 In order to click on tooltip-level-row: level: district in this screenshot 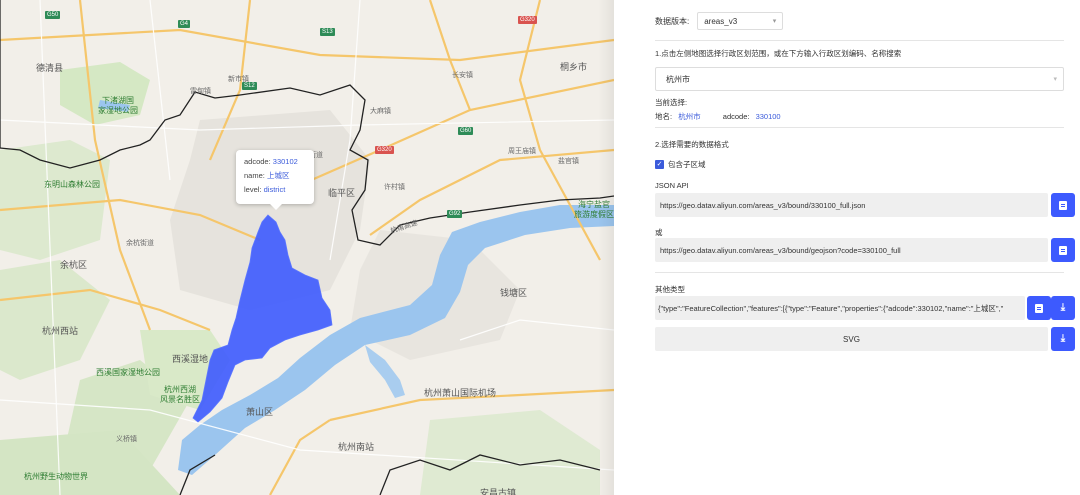, I will do `click(275, 190)`.